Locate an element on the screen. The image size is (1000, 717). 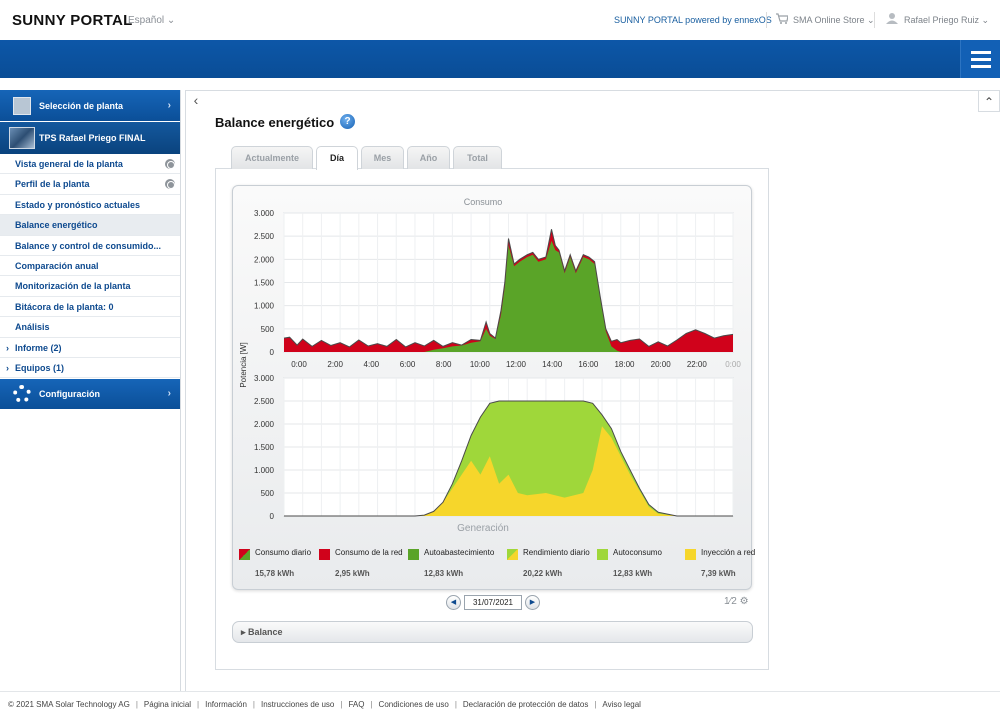
legend-label: Rendimiento diario is located at coordinates (556, 552).